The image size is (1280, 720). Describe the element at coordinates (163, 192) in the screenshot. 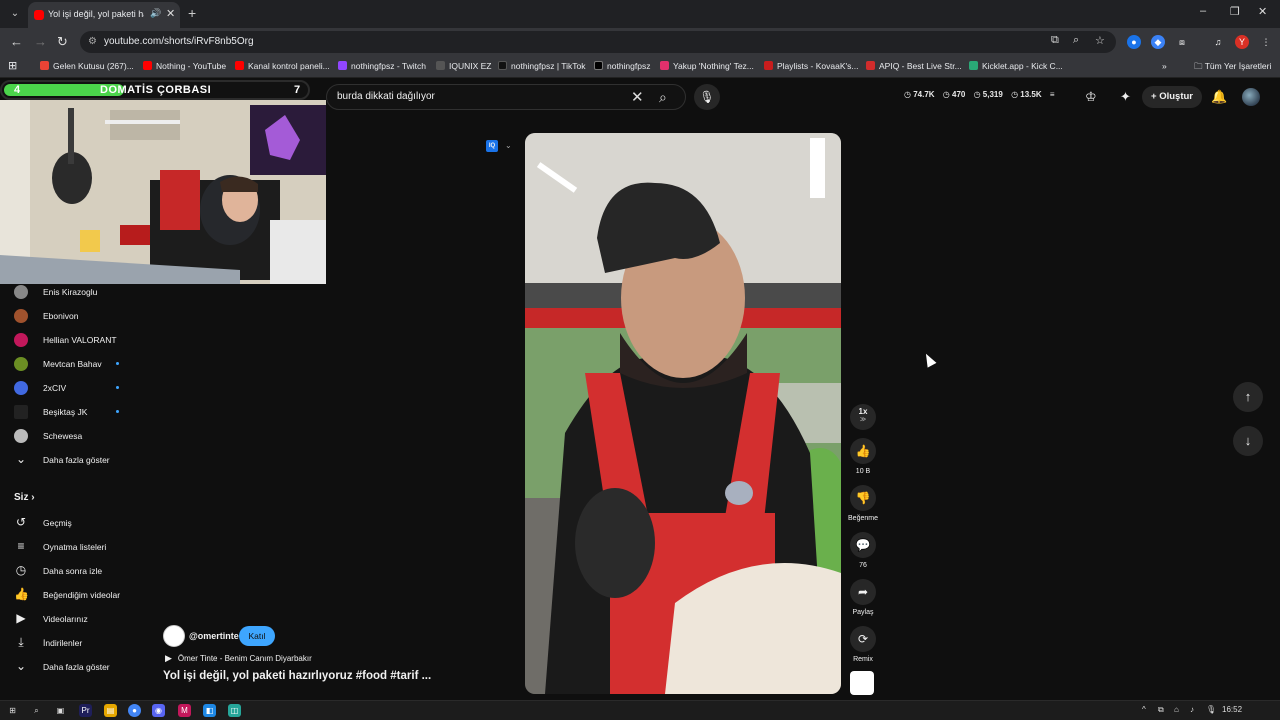

I see `webcam-feed` at that location.